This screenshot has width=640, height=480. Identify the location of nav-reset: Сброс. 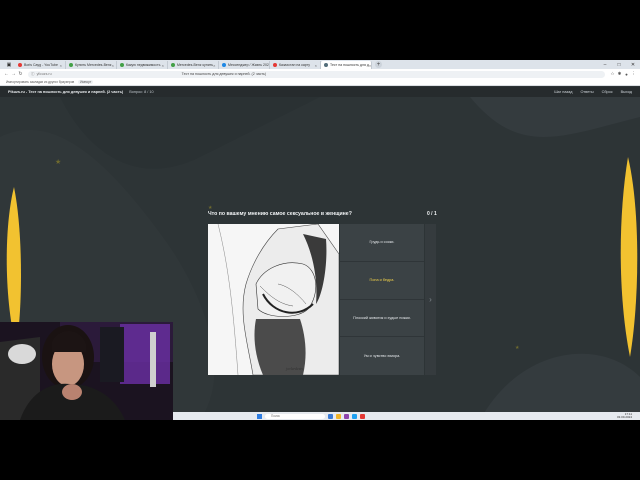
(607, 92).